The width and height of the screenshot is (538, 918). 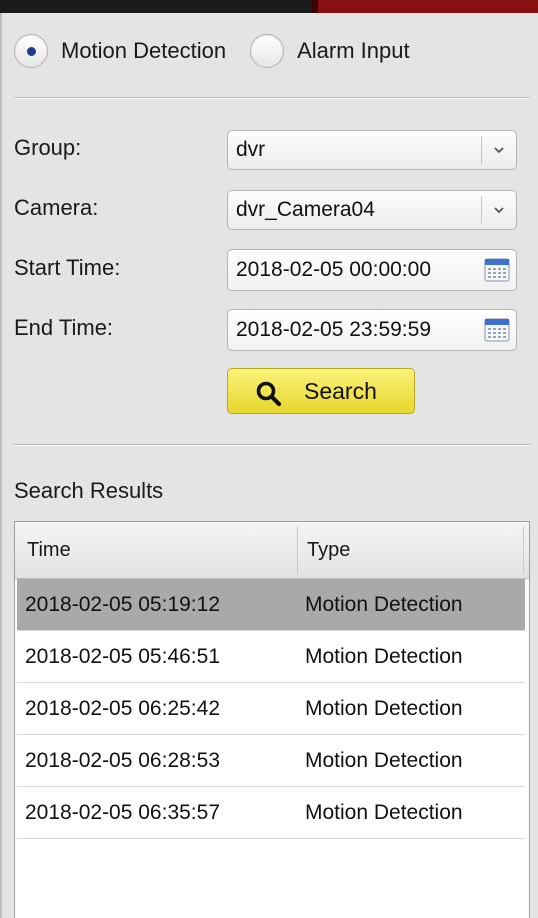 What do you see at coordinates (122, 812) in the screenshot?
I see `row-time: 2018-02-05 06:35:57` at bounding box center [122, 812].